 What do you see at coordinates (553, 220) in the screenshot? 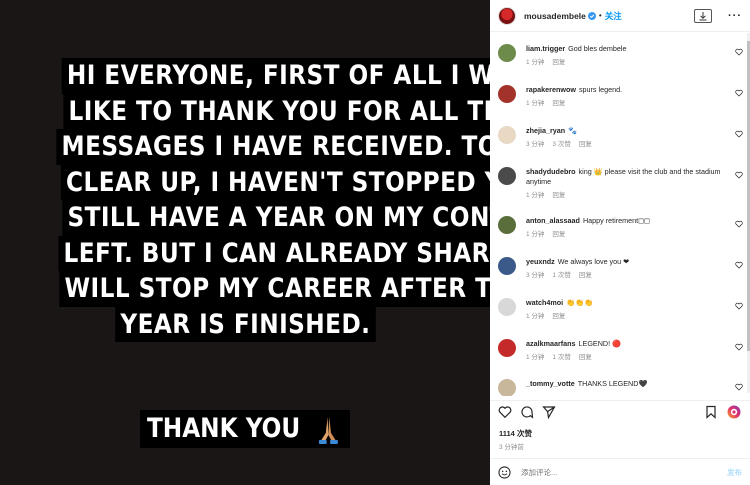
I see `commenter-username: anton_alassaad` at bounding box center [553, 220].